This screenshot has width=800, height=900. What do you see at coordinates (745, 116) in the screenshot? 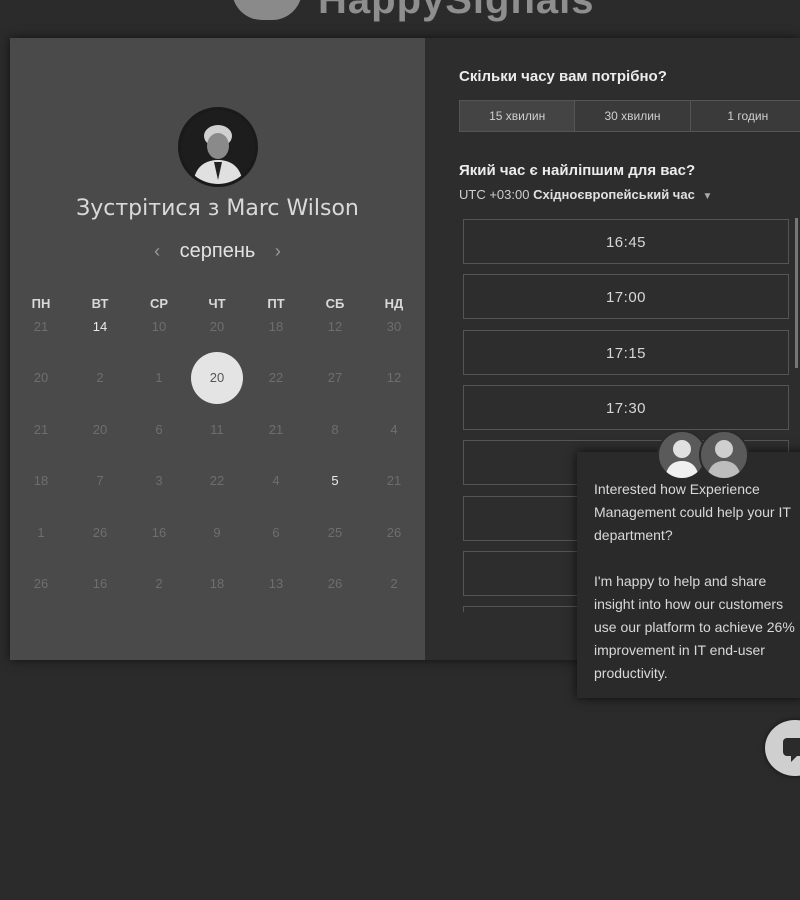
I see `duration-option-button: 1 годин` at bounding box center [745, 116].